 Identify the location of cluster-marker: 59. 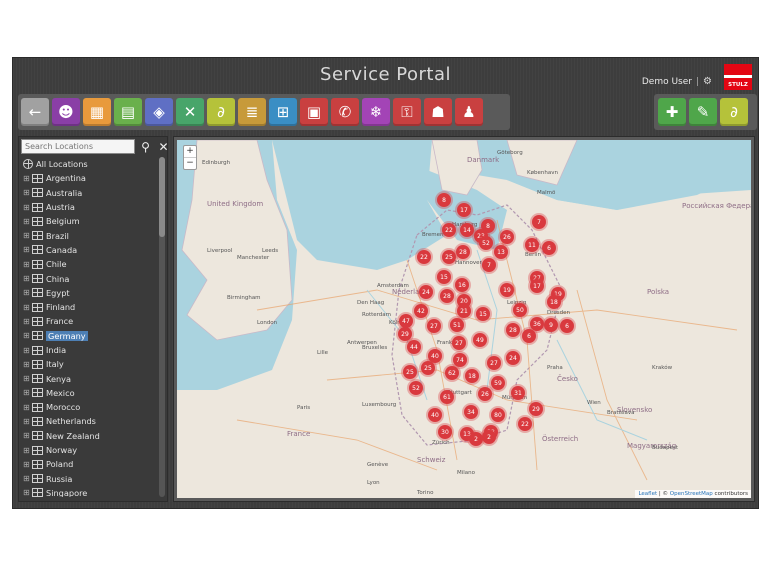
(498, 383).